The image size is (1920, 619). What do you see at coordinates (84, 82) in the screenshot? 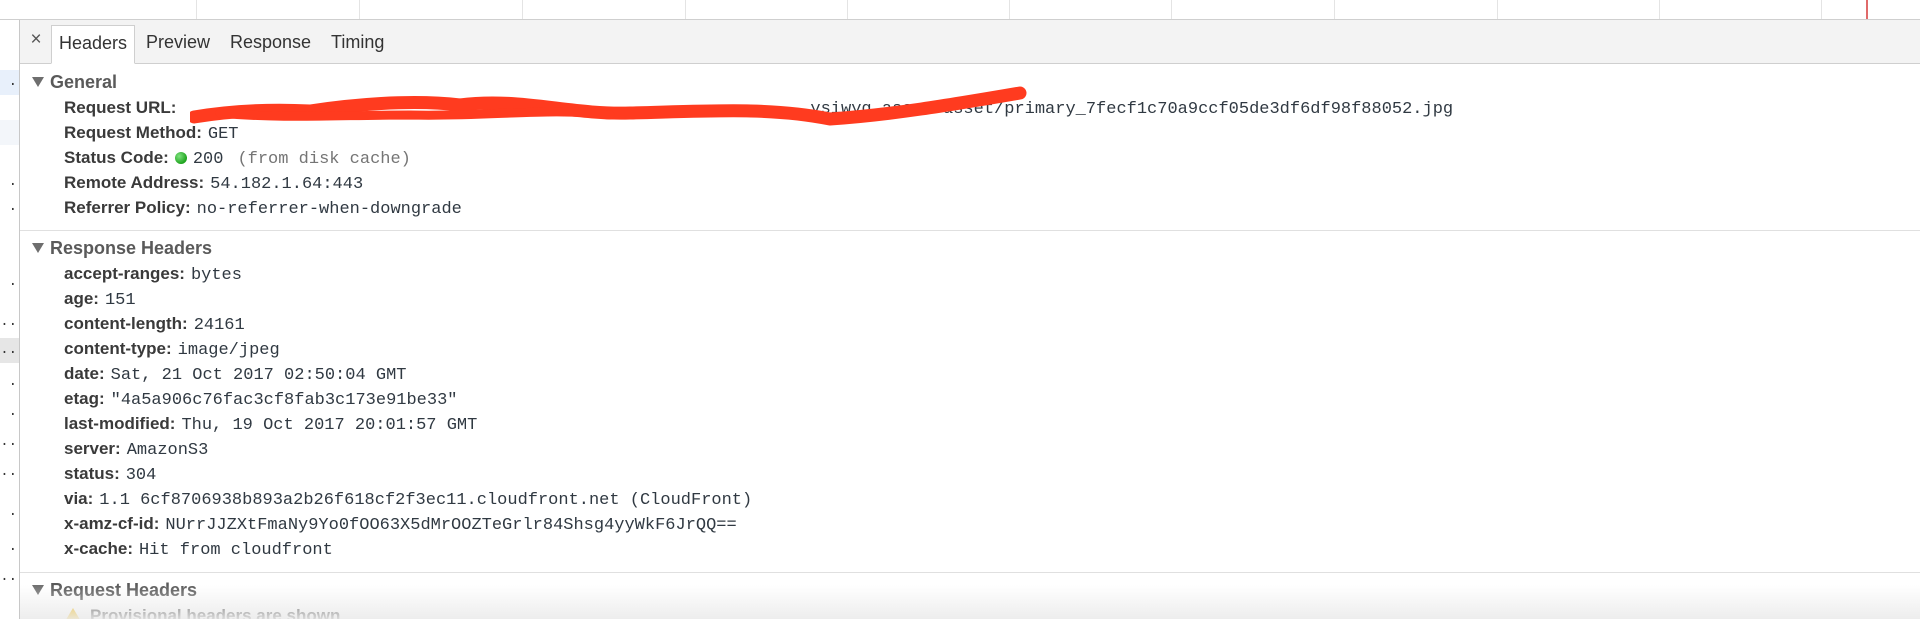
I see `section-title: General` at bounding box center [84, 82].